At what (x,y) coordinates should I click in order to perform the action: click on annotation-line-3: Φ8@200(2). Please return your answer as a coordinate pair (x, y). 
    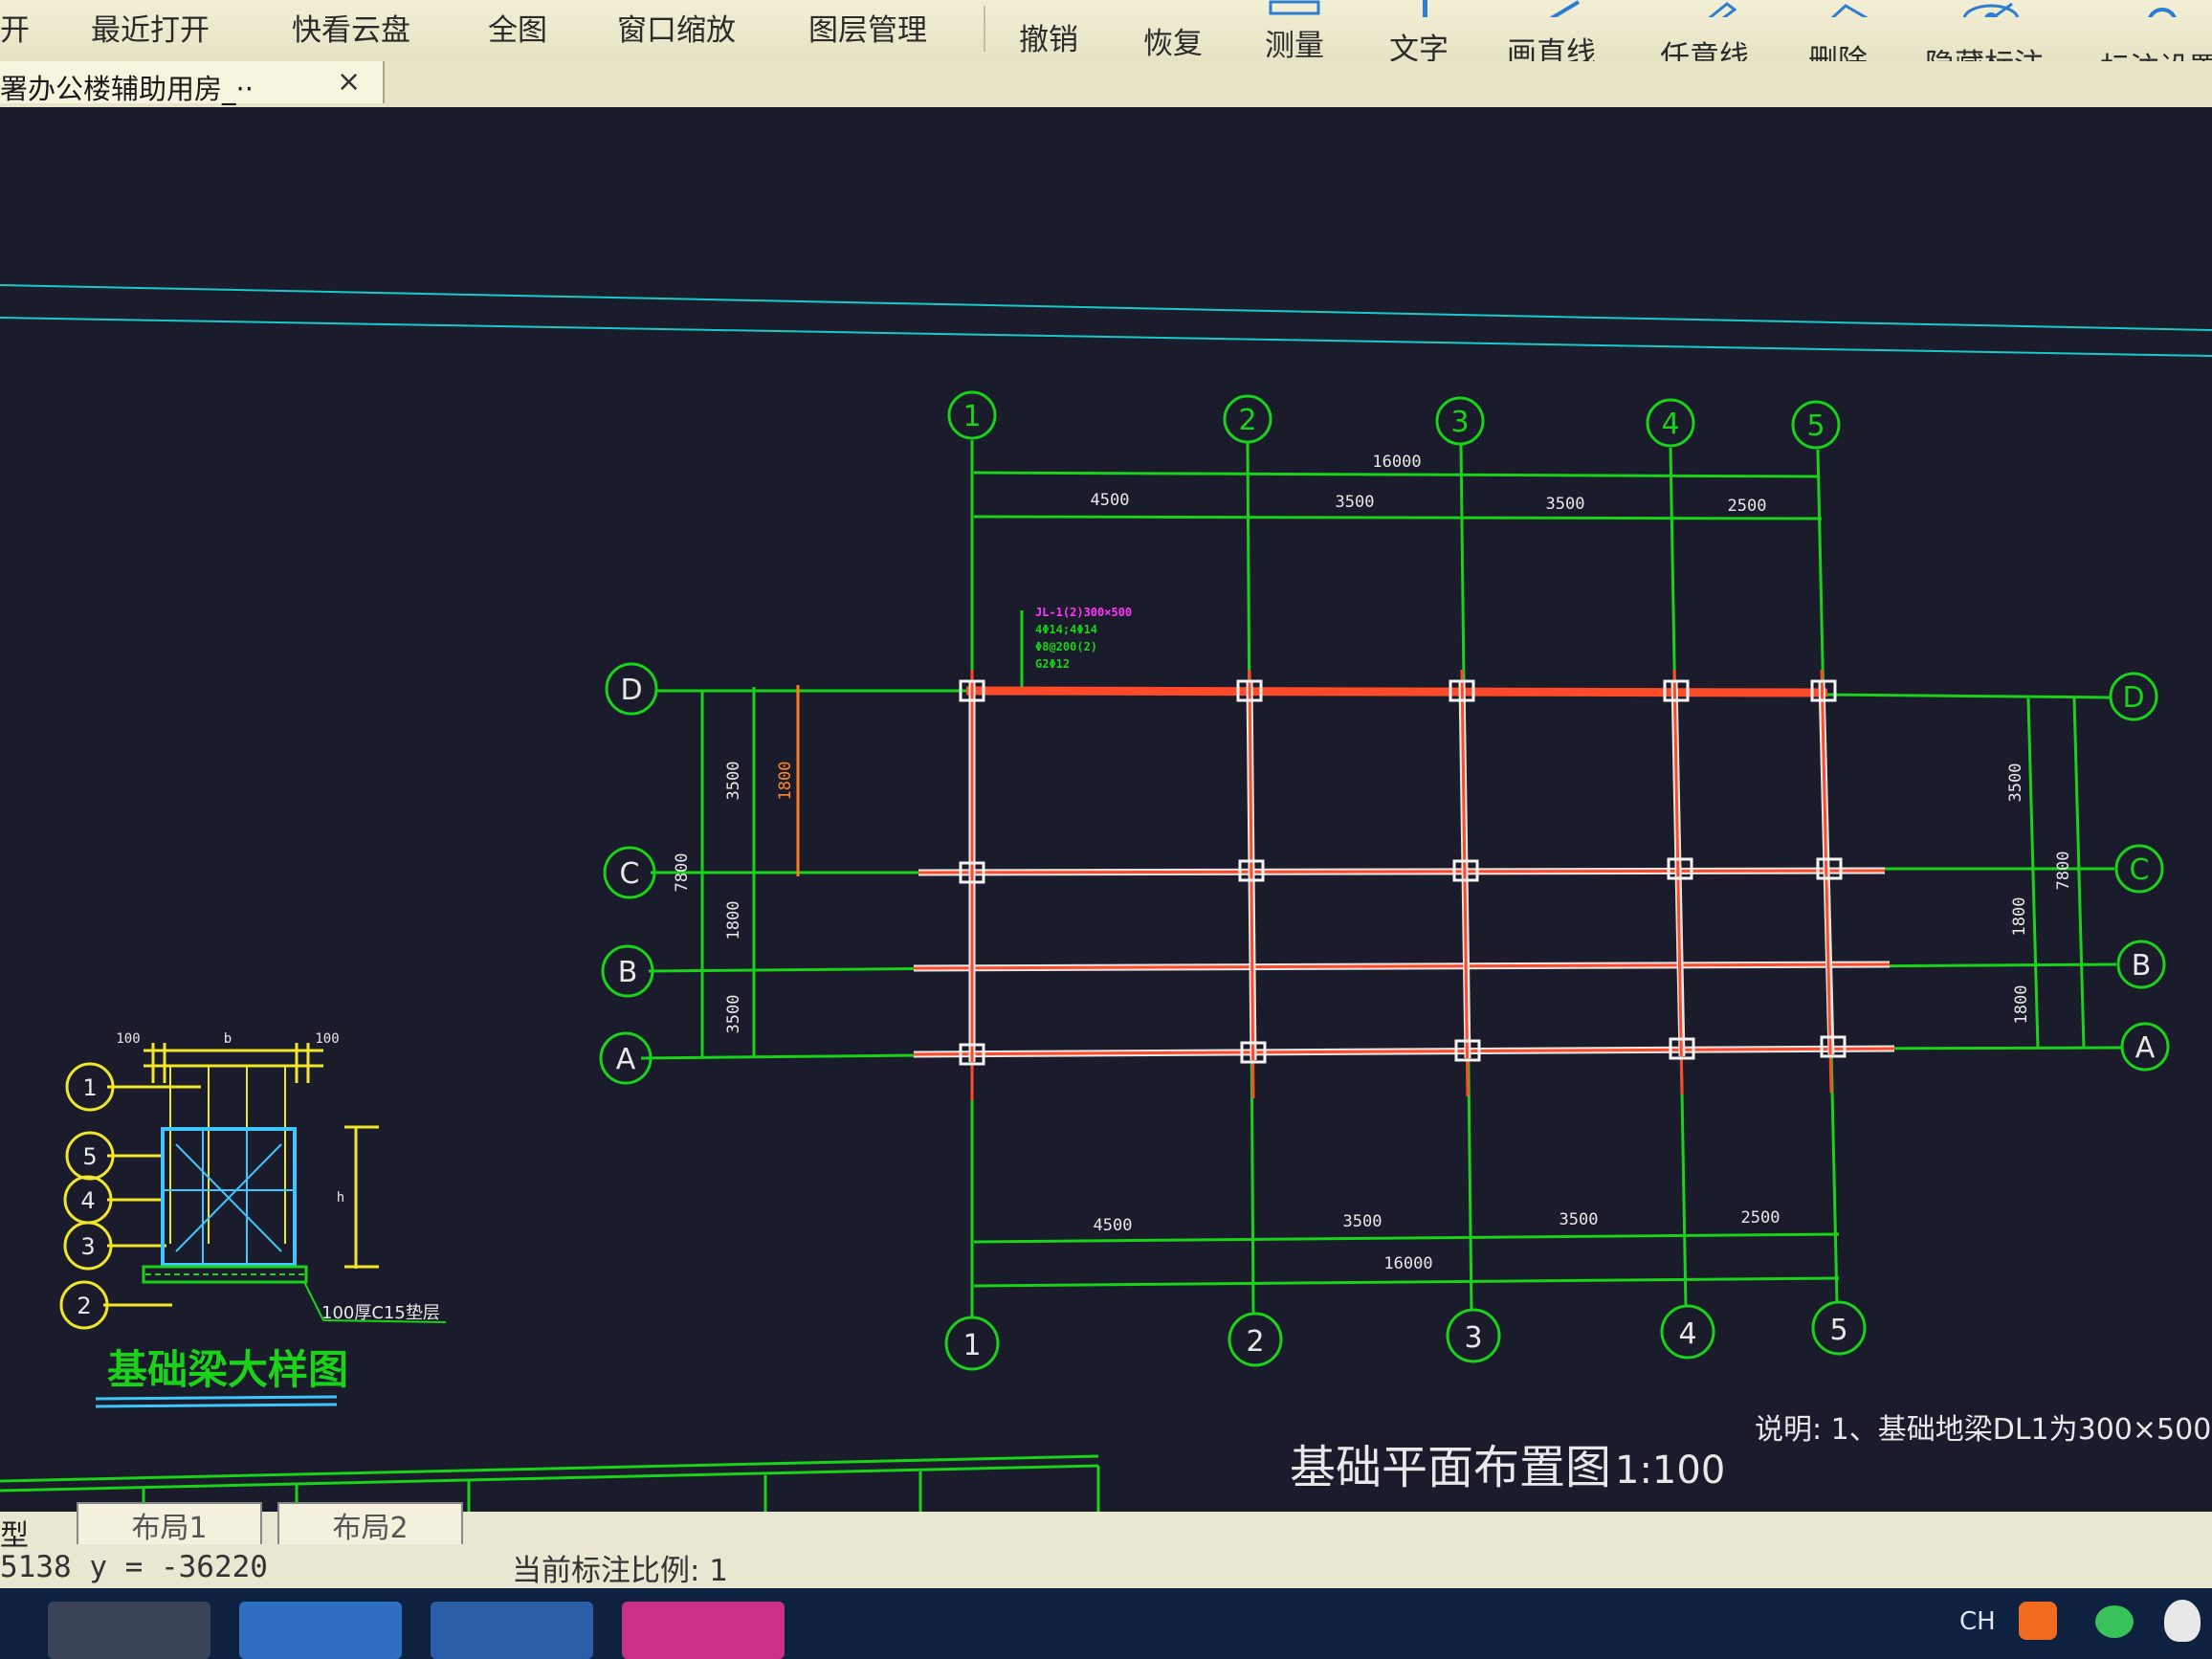
    Looking at the image, I should click on (1066, 646).